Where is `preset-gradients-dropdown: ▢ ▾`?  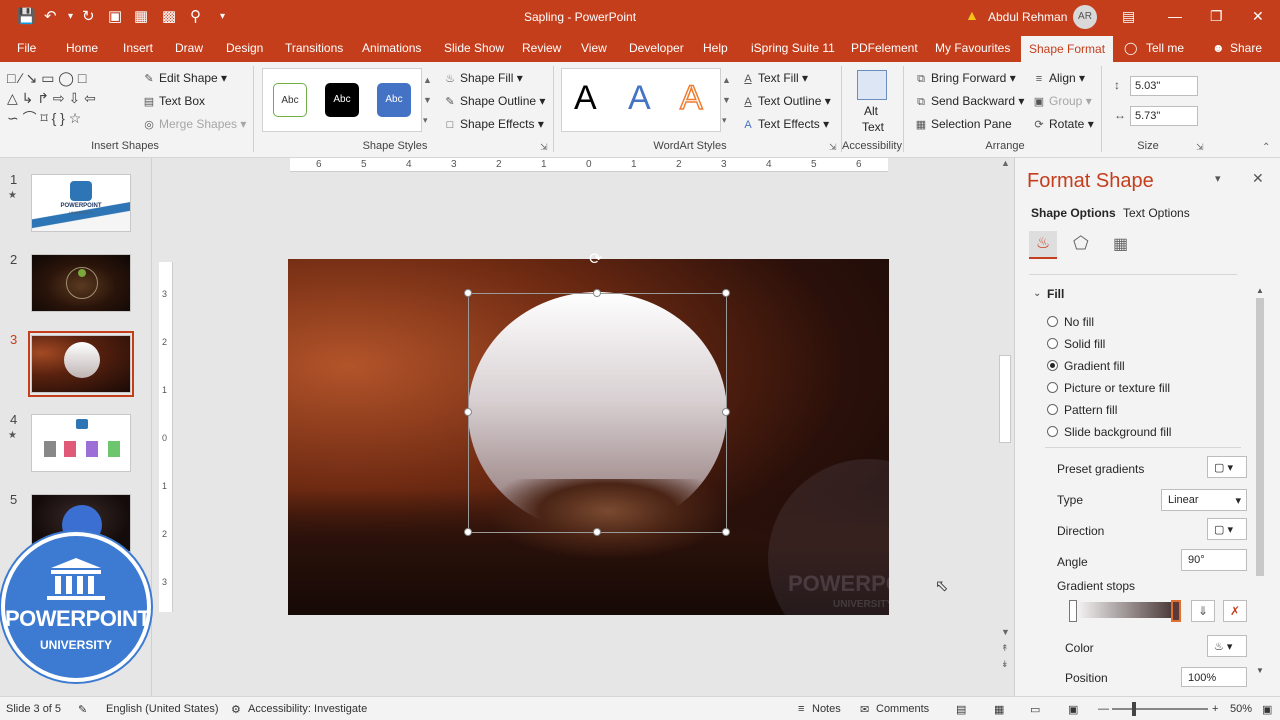
preset-gradients-dropdown: ▢ ▾ is located at coordinates (1227, 467).